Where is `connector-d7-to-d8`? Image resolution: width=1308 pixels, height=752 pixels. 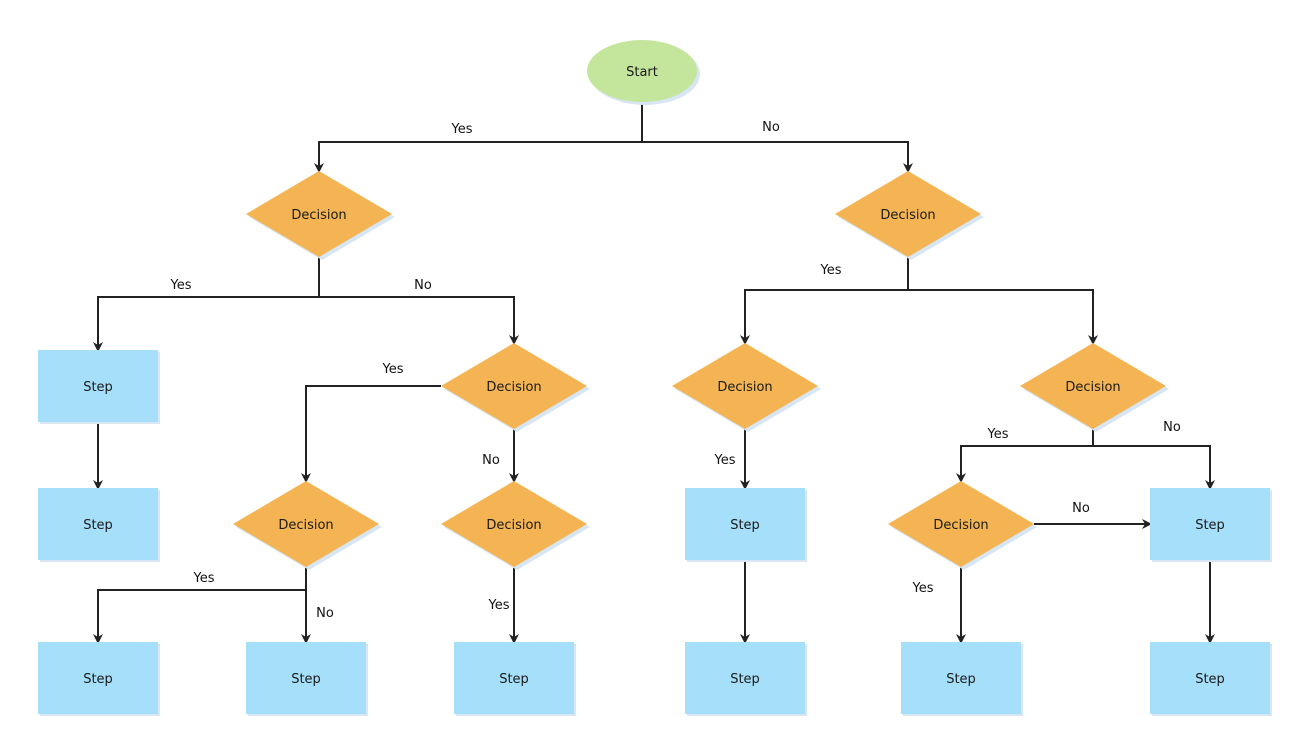 connector-d7-to-d8 is located at coordinates (1025, 456).